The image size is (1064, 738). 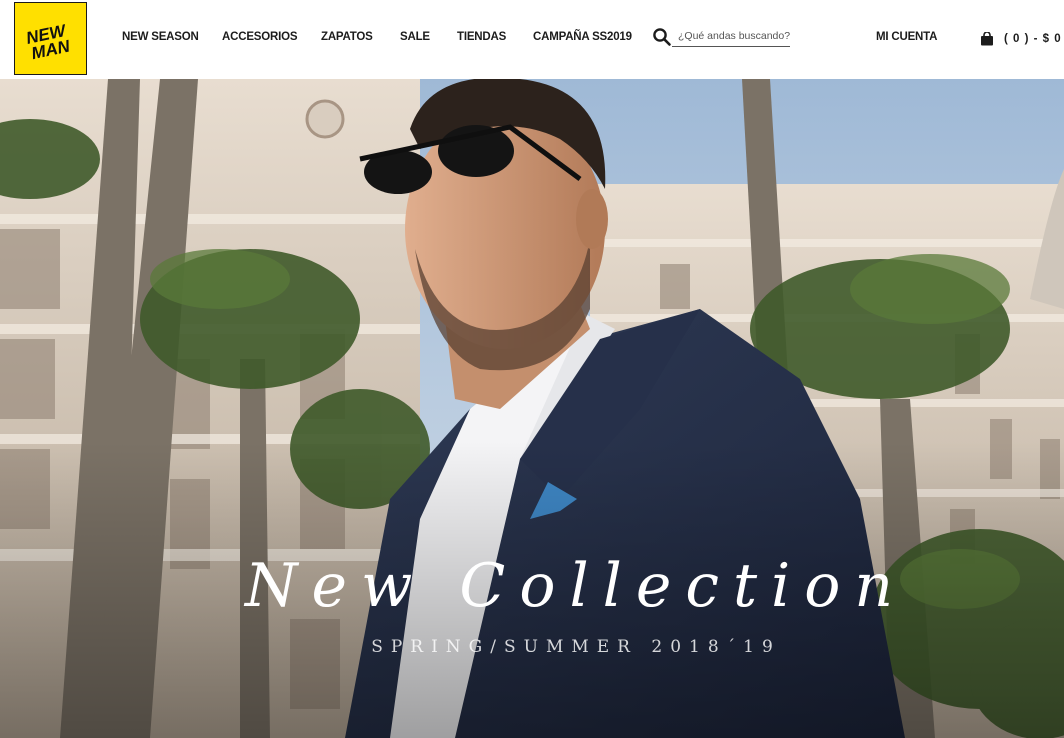 What do you see at coordinates (906, 37) in the screenshot?
I see `my-account-link: MI CUENTA` at bounding box center [906, 37].